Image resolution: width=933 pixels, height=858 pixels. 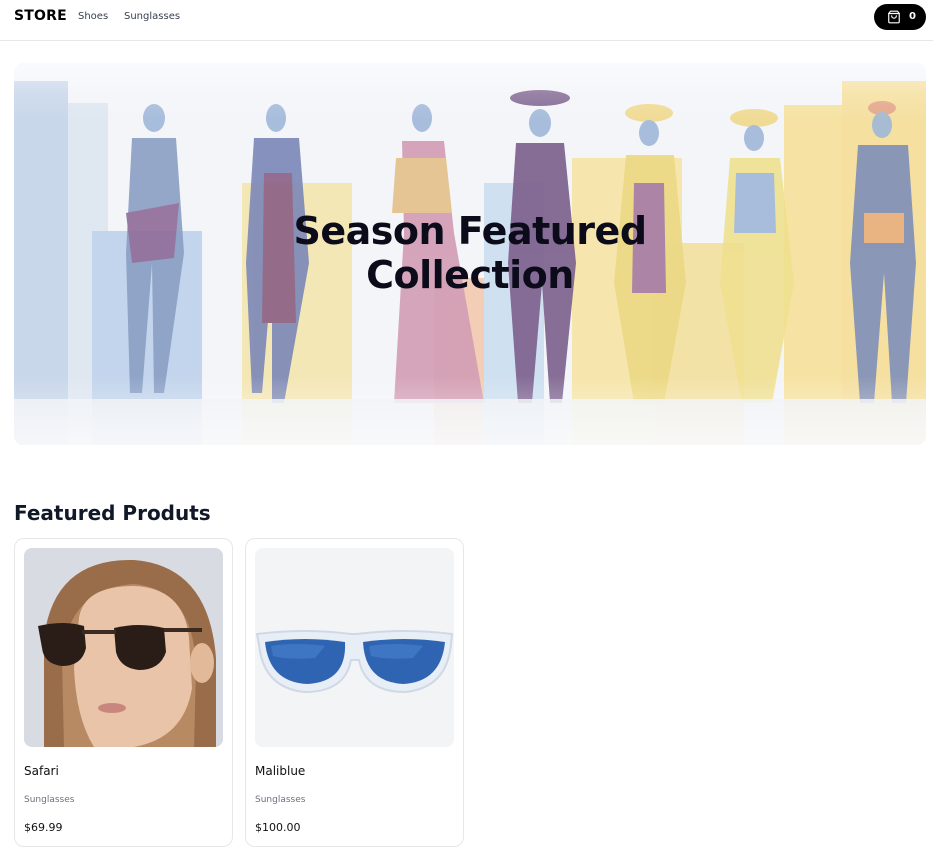 I want to click on hero-title: Season Featured Collection, so click(x=470, y=253).